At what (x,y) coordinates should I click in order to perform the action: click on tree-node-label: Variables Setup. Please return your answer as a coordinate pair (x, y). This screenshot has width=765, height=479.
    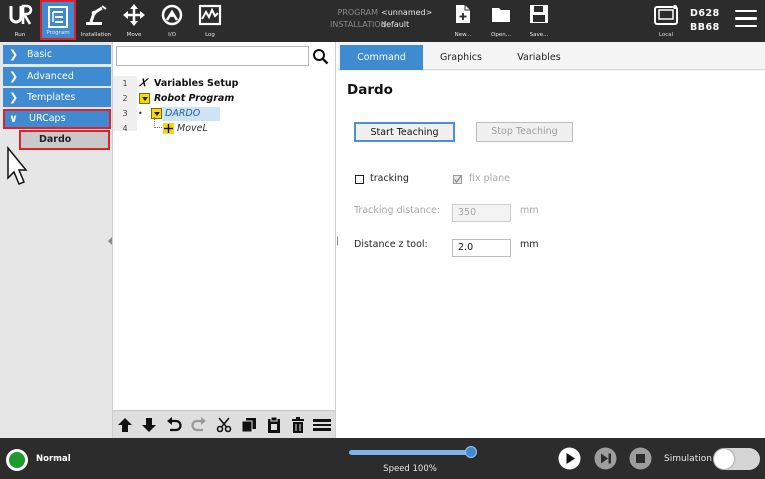
    Looking at the image, I should click on (196, 83).